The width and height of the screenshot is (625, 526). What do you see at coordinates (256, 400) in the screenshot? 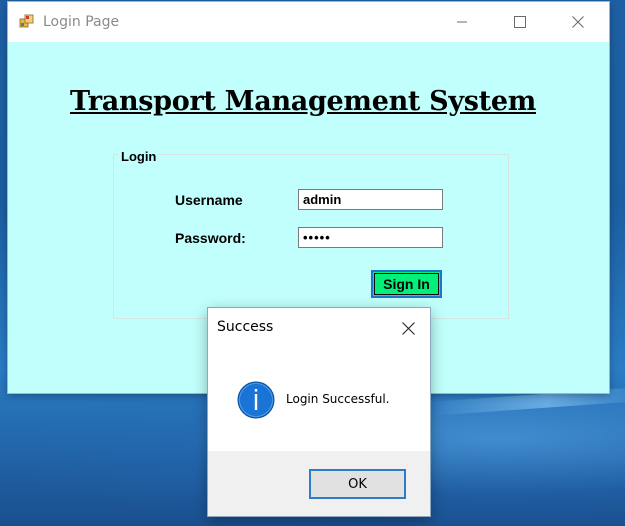
I see `info-icon` at bounding box center [256, 400].